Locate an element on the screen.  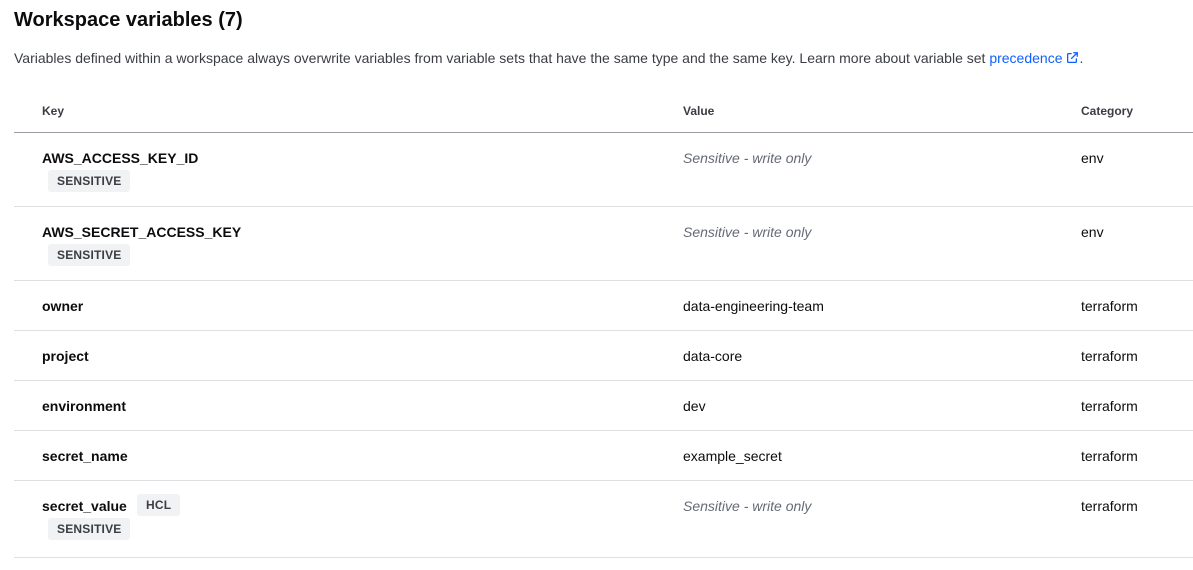
variable-value: example_secret is located at coordinates (732, 456).